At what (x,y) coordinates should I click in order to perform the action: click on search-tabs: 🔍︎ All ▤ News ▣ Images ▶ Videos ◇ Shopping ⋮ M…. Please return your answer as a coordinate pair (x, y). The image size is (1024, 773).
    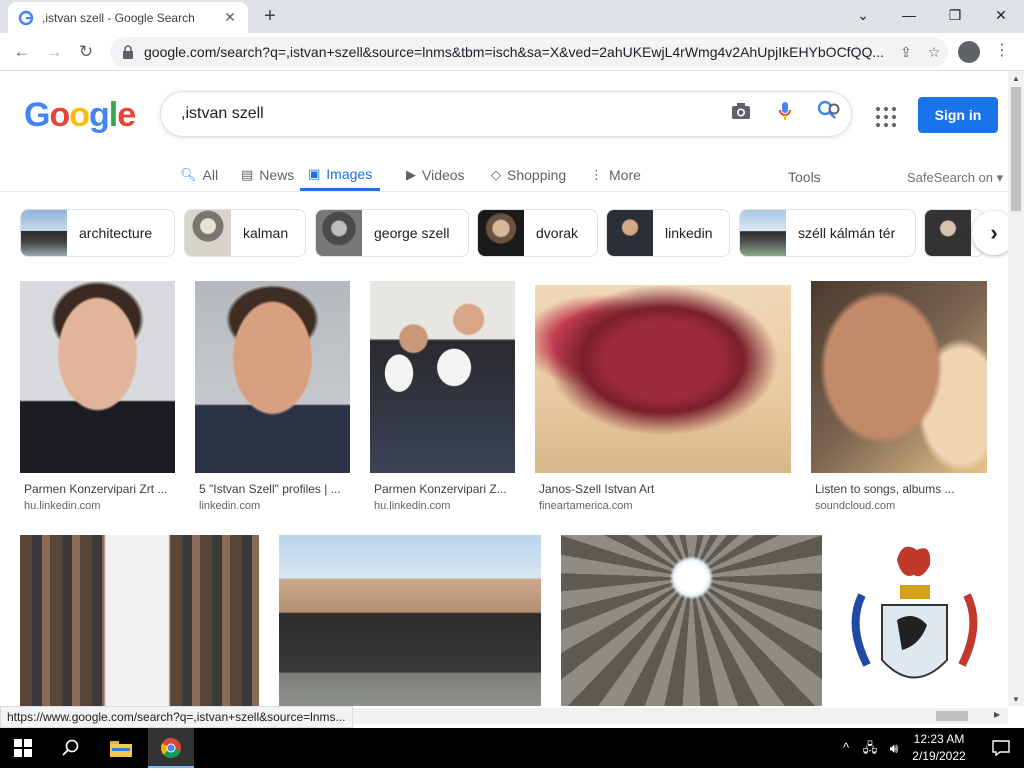
    Looking at the image, I should click on (504, 171).